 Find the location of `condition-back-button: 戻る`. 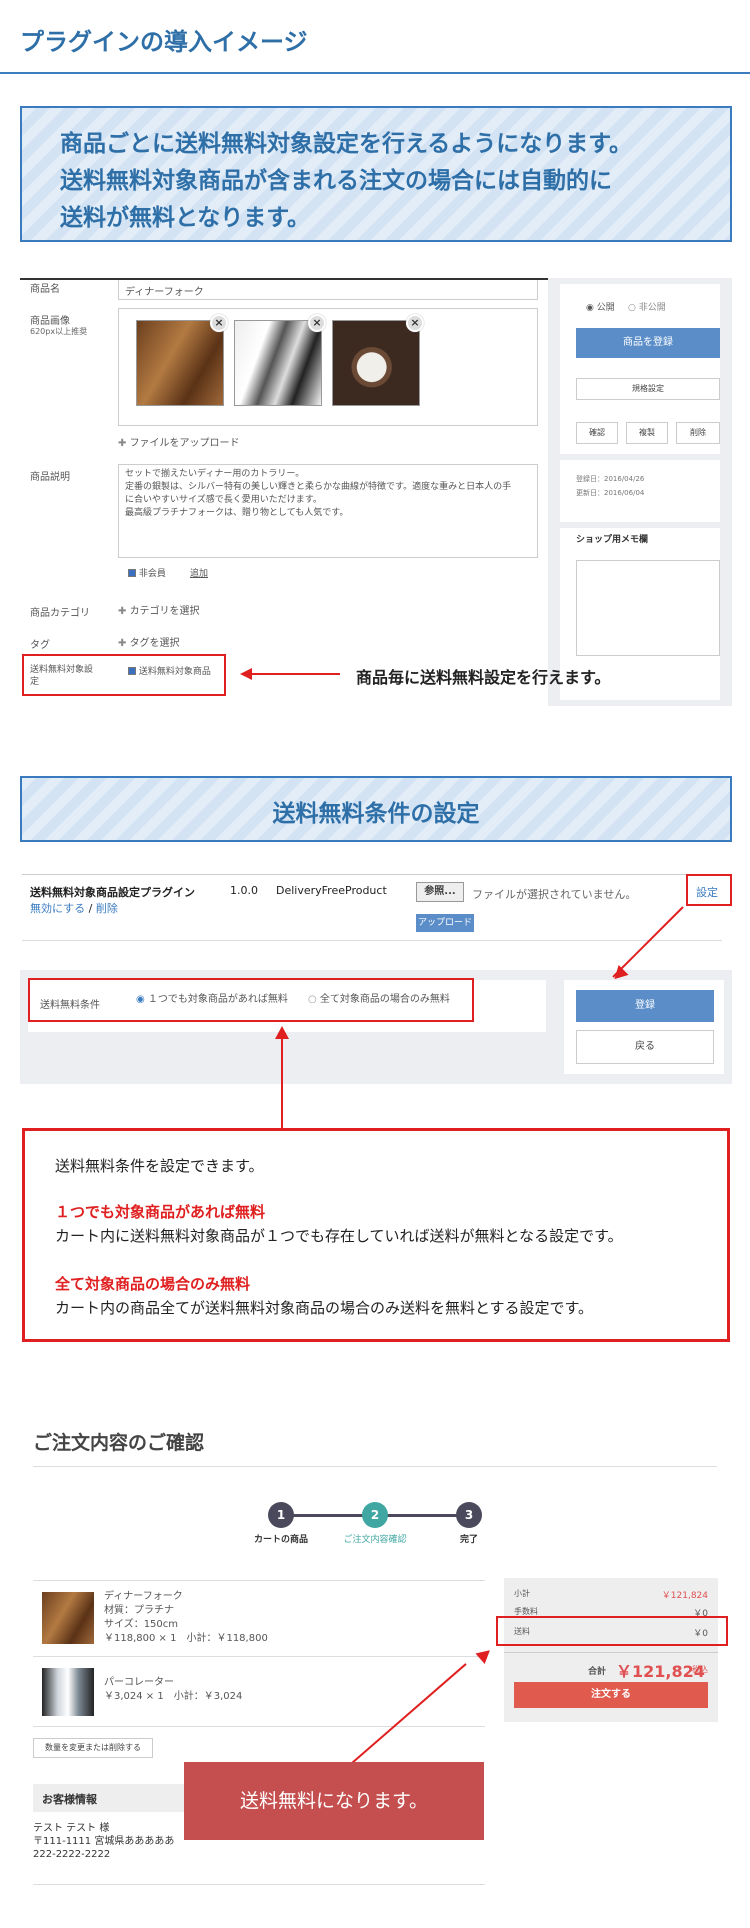

condition-back-button: 戻る is located at coordinates (645, 1047).